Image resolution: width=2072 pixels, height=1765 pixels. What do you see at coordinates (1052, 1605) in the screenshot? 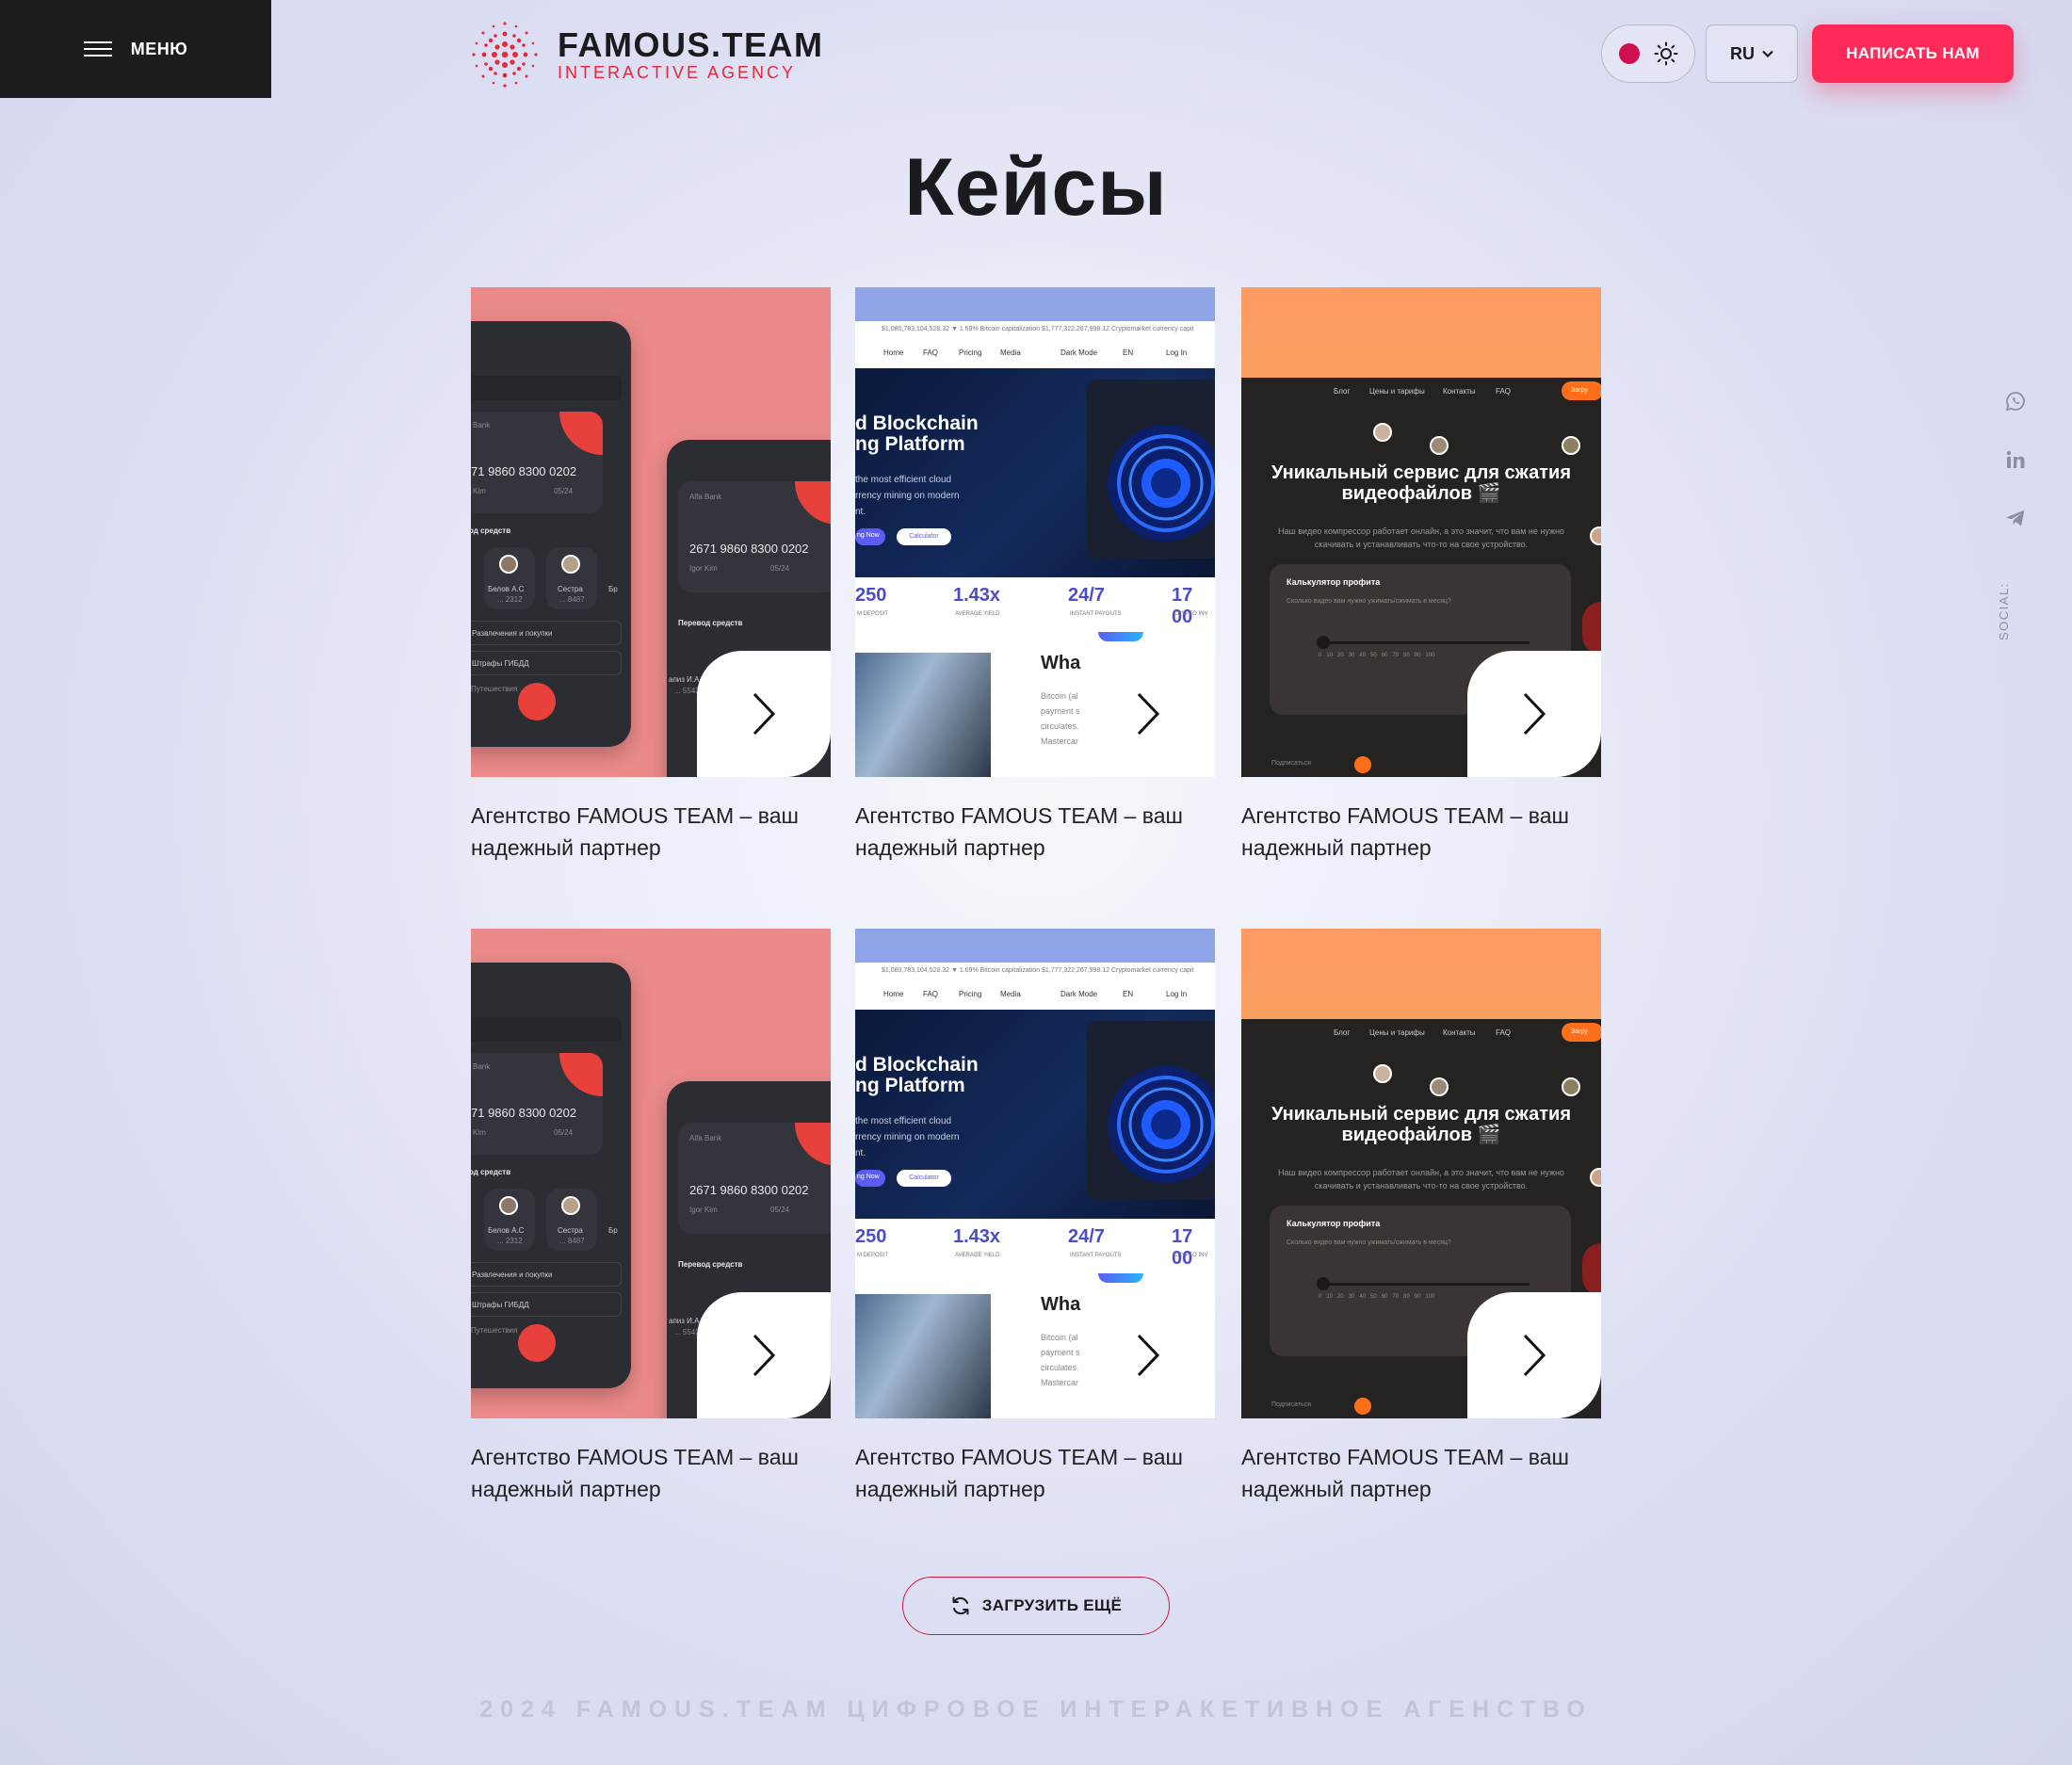
I see `load-more-label: ЗАГРУЗИТЬ ЕЩЁ` at bounding box center [1052, 1605].